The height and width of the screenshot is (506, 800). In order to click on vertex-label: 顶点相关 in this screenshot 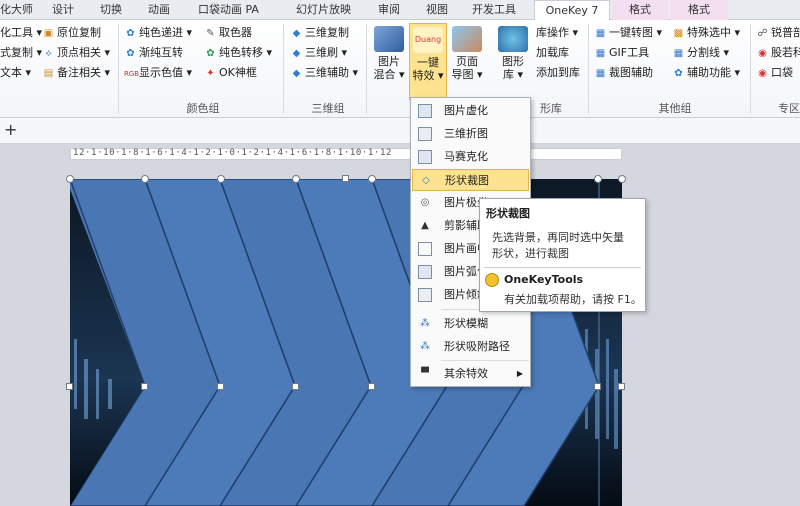, I will do `click(79, 52)`.